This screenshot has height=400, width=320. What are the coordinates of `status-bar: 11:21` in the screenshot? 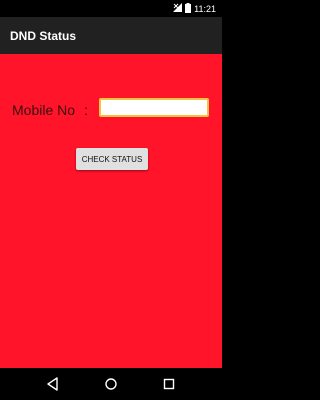 It's located at (111, 8).